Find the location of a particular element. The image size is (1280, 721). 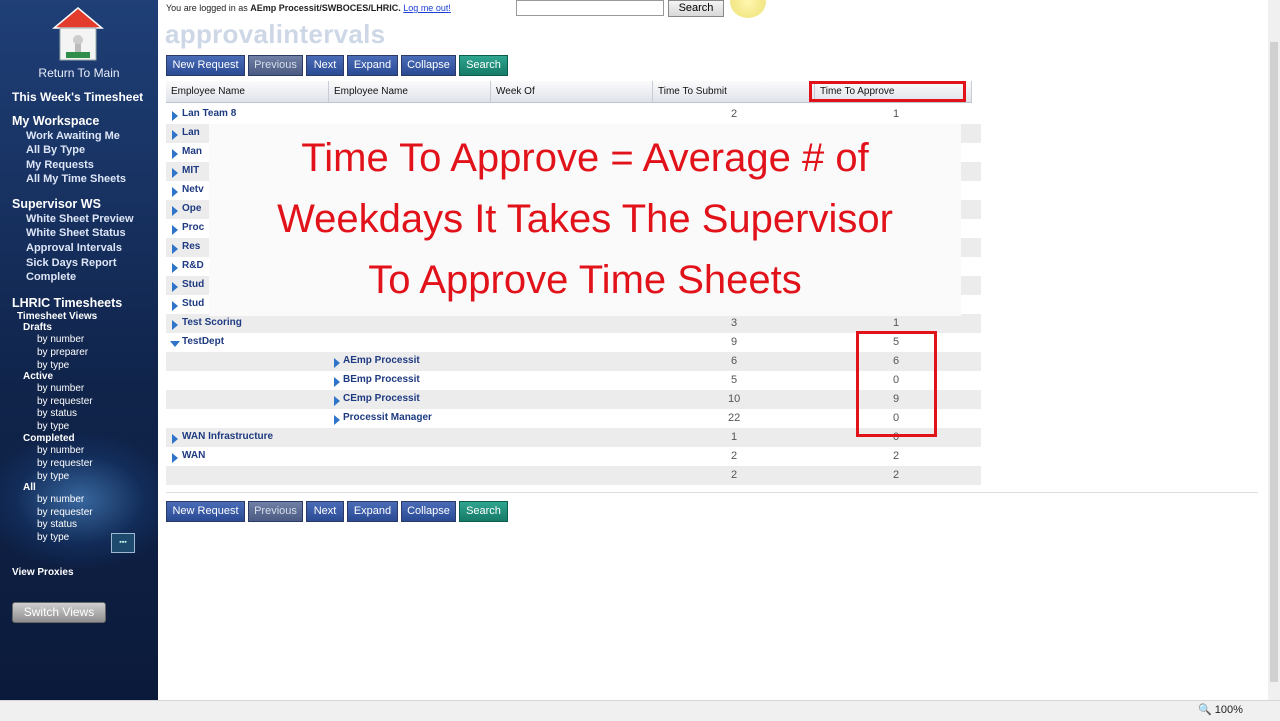

column-header-week-of: Week Of is located at coordinates (572, 91).